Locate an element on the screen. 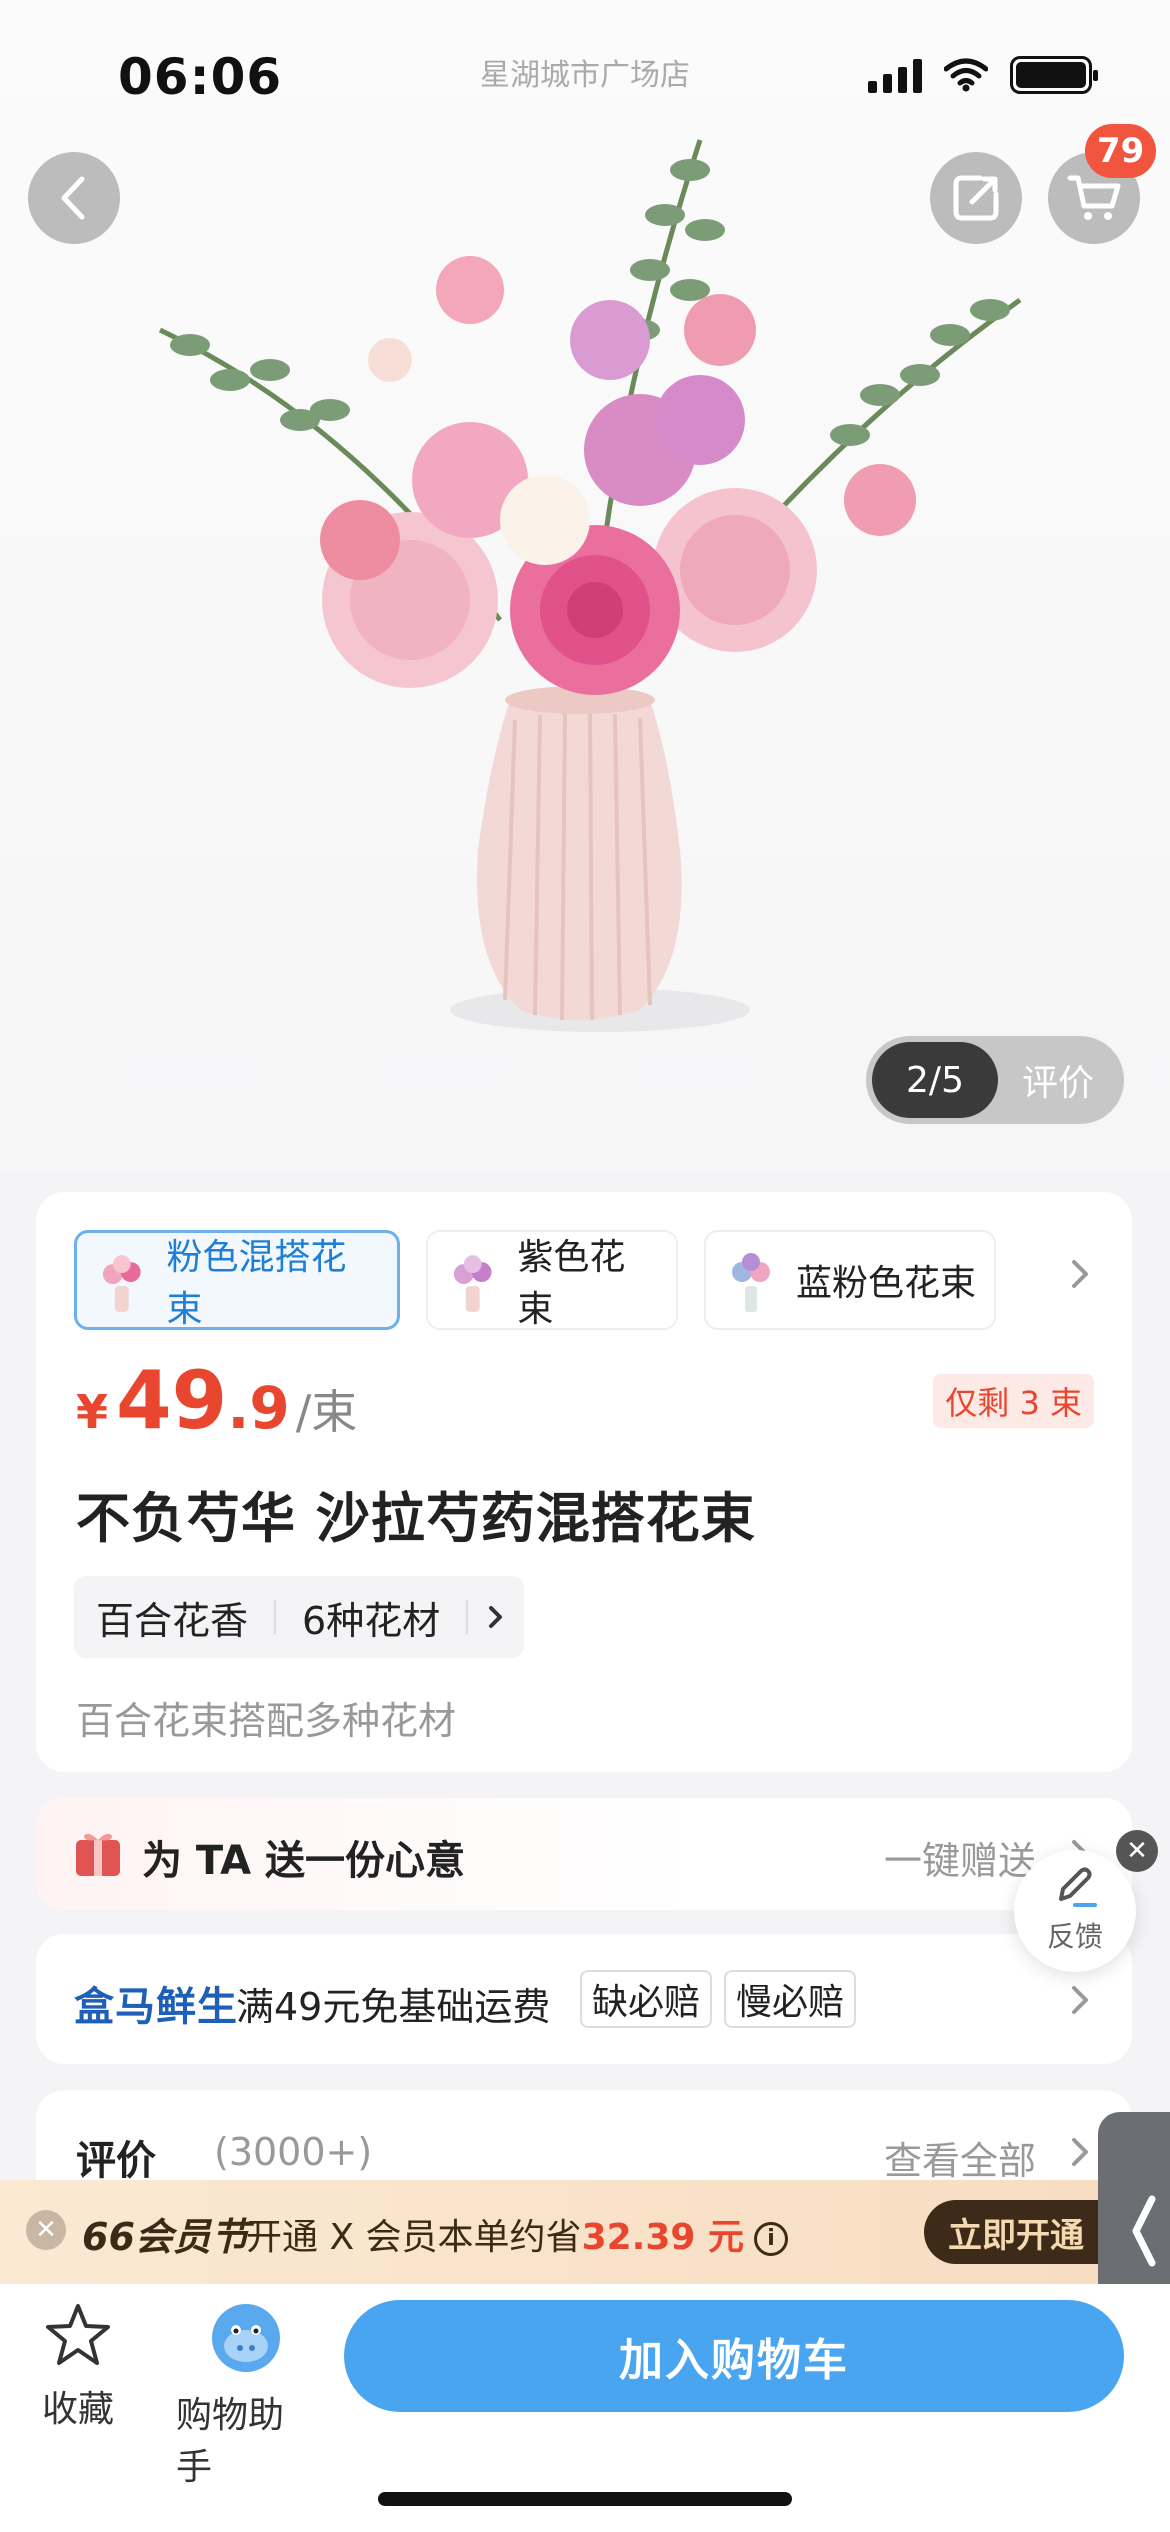 This screenshot has height=2532, width=1170. brand-label: 盒马鲜生 is located at coordinates (156, 2007).